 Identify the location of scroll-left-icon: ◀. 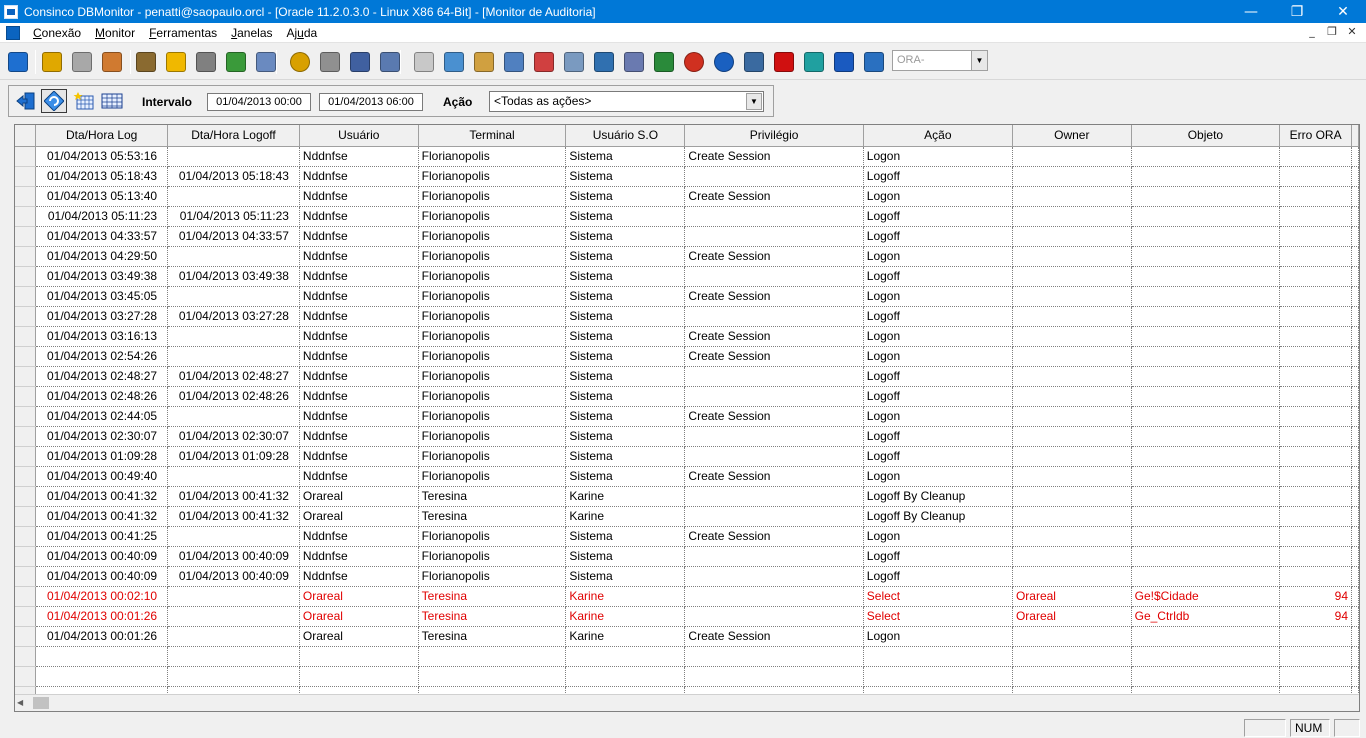
(20, 702).